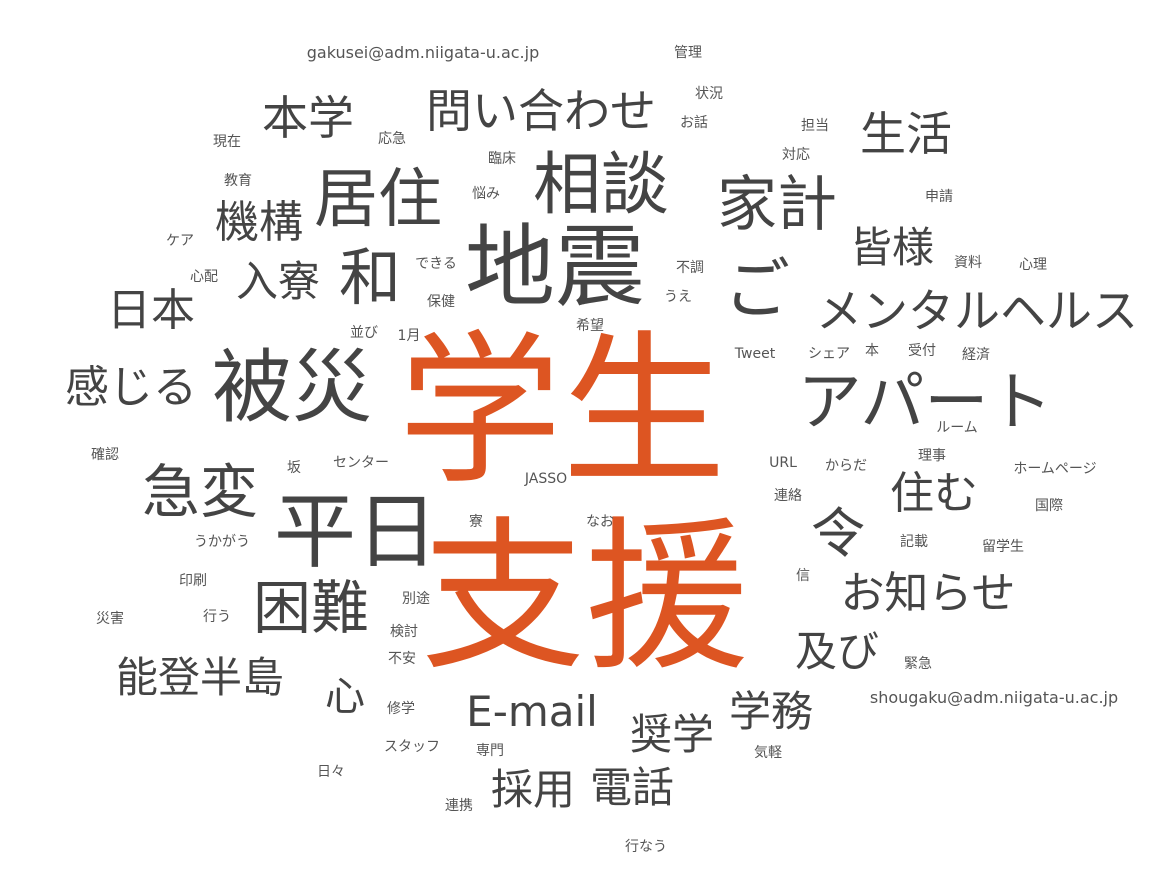 The height and width of the screenshot is (875, 1167). What do you see at coordinates (292, 387) in the screenshot?
I see `word-hisai: 被災` at bounding box center [292, 387].